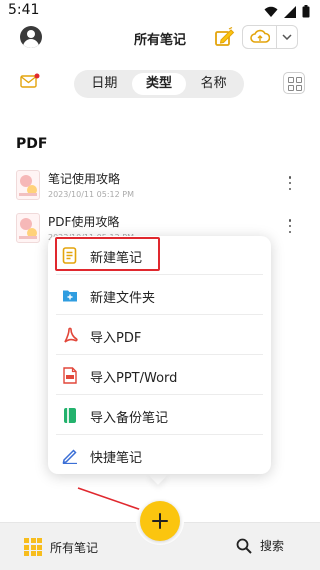 The height and width of the screenshot is (570, 320). I want to click on menu-item-import-backup: 导入备份笔记, so click(159, 415).